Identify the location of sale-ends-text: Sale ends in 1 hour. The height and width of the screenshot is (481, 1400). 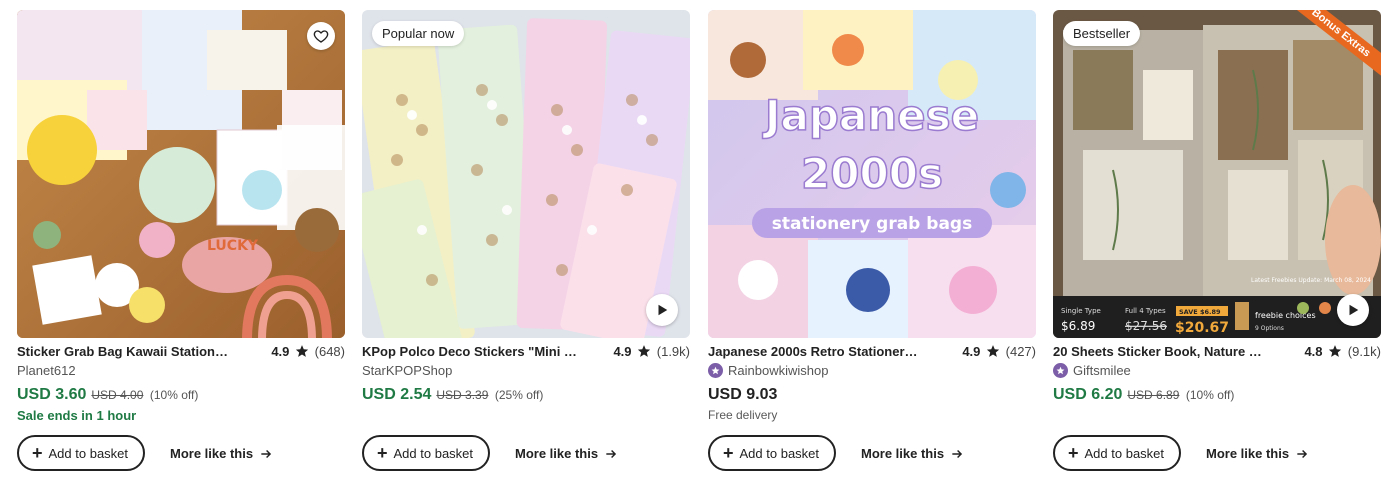
(77, 415).